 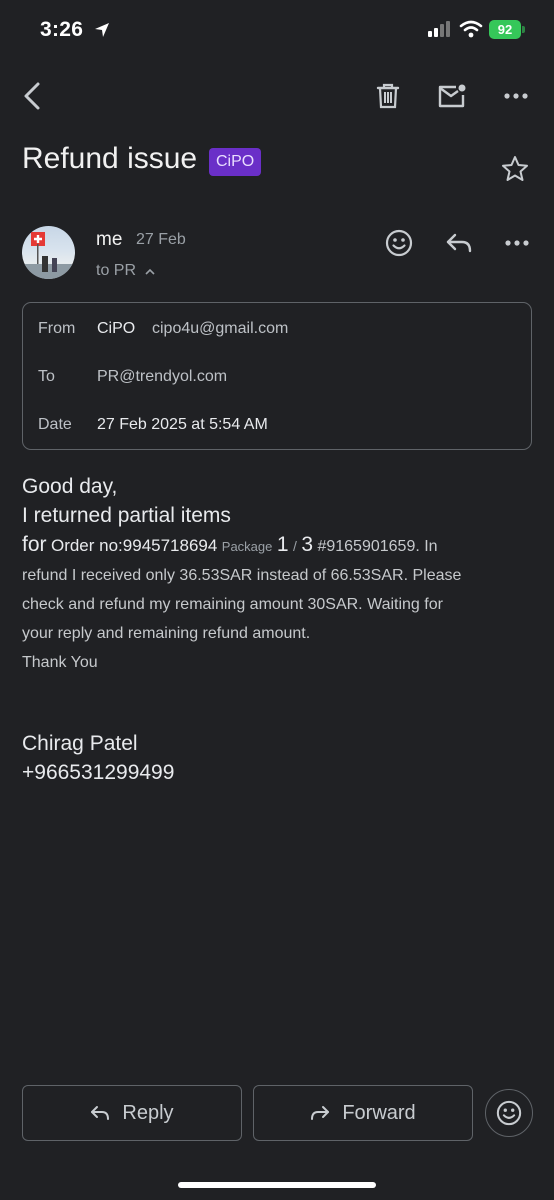 I want to click on reply-button, so click(x=459, y=243).